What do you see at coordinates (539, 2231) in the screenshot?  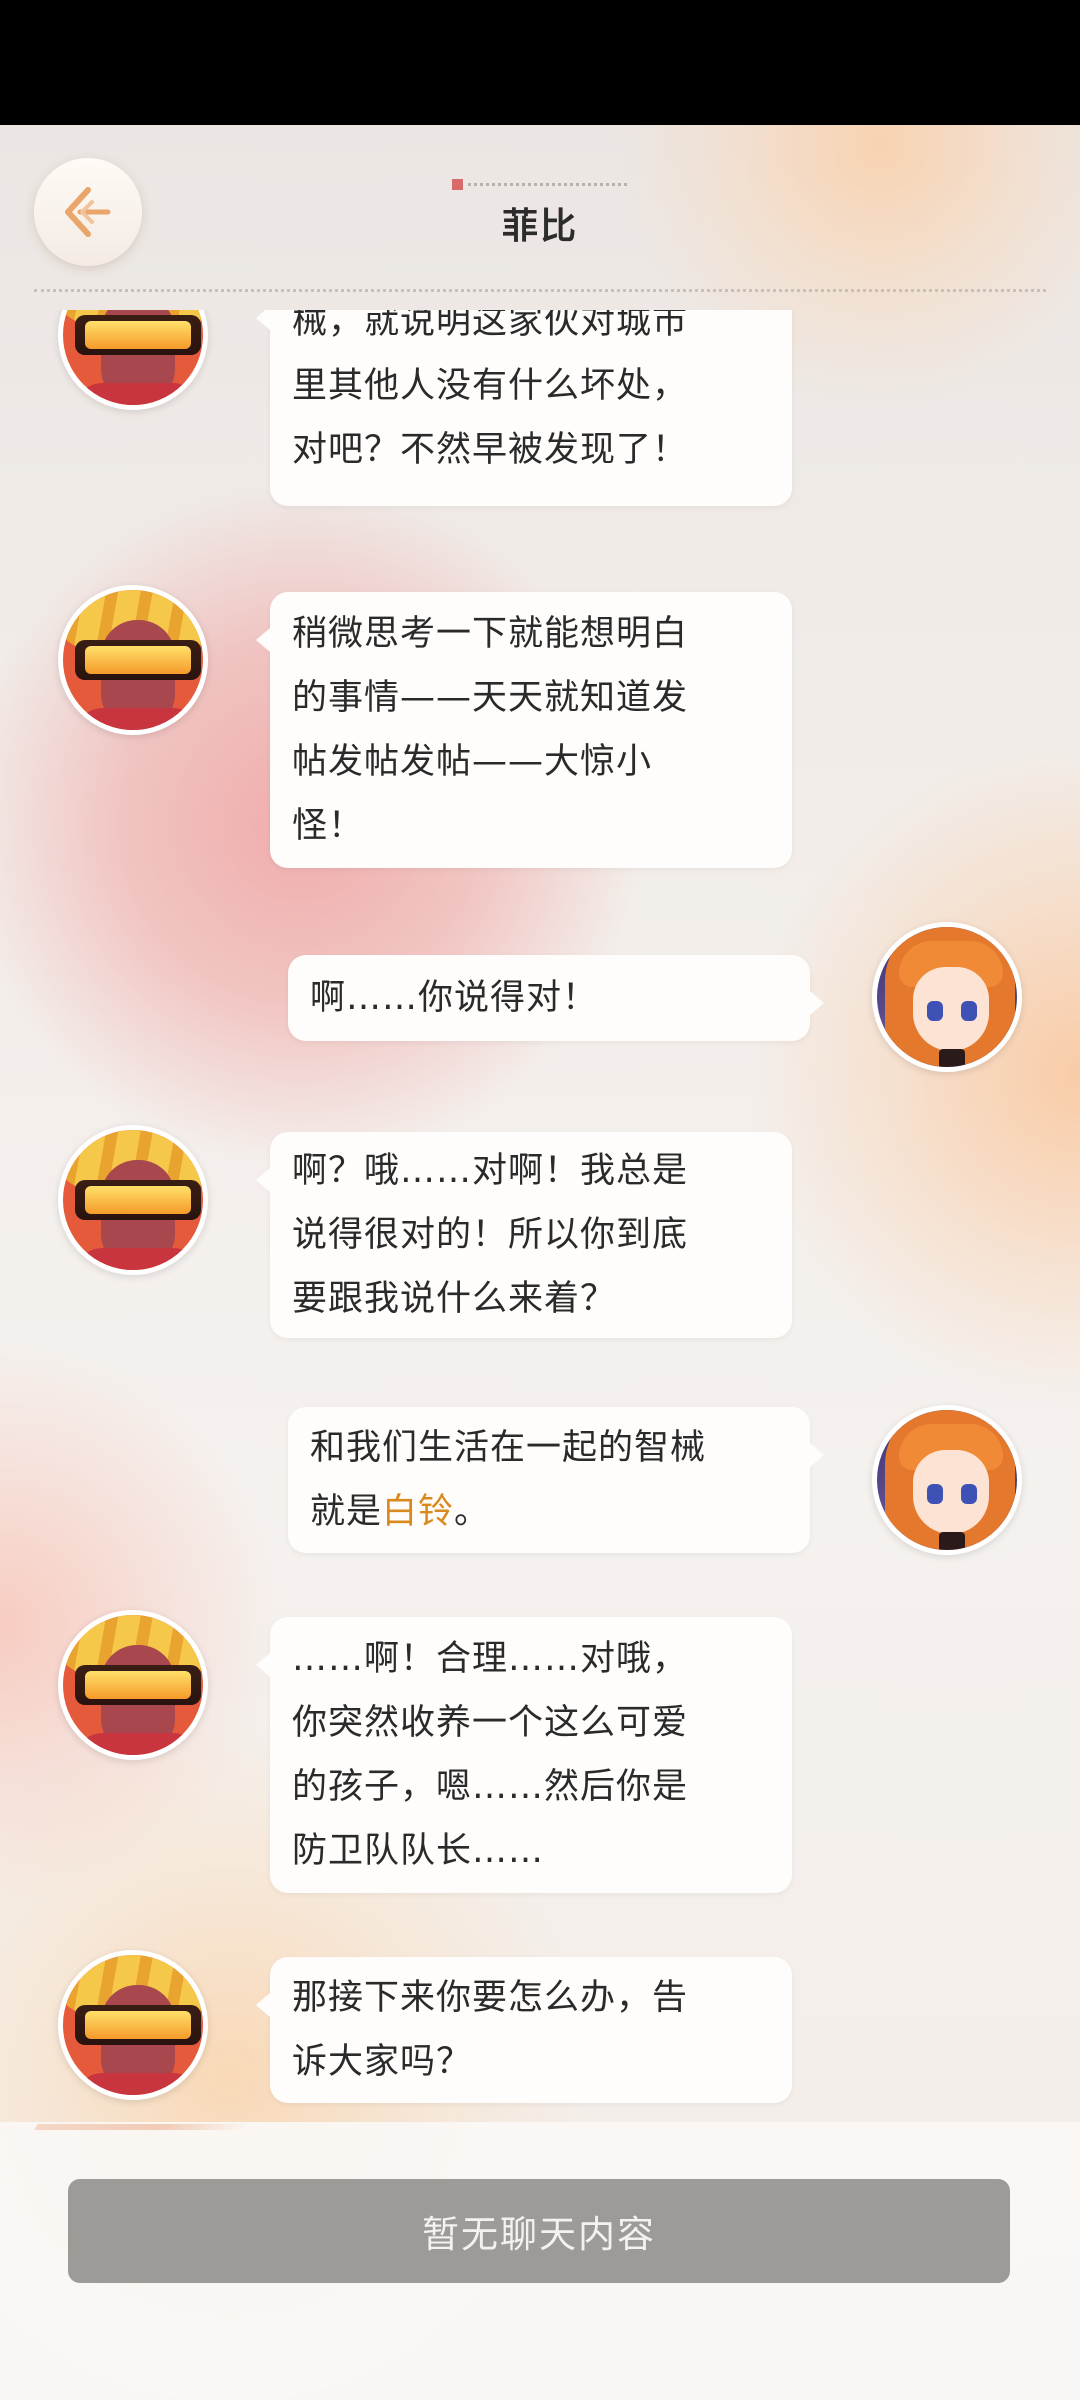 I see `chat-input-button: 暂无聊天内容` at bounding box center [539, 2231].